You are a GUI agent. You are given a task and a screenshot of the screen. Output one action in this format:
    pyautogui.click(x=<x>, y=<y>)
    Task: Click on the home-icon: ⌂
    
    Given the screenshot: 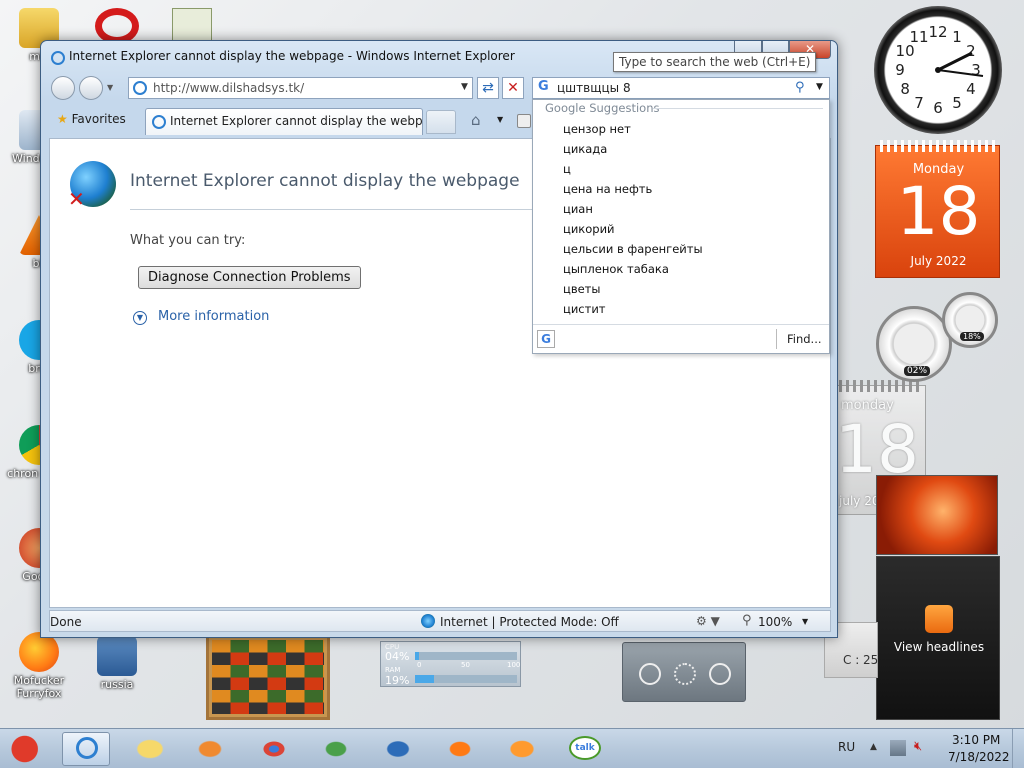 What is the action you would take?
    pyautogui.click(x=476, y=120)
    